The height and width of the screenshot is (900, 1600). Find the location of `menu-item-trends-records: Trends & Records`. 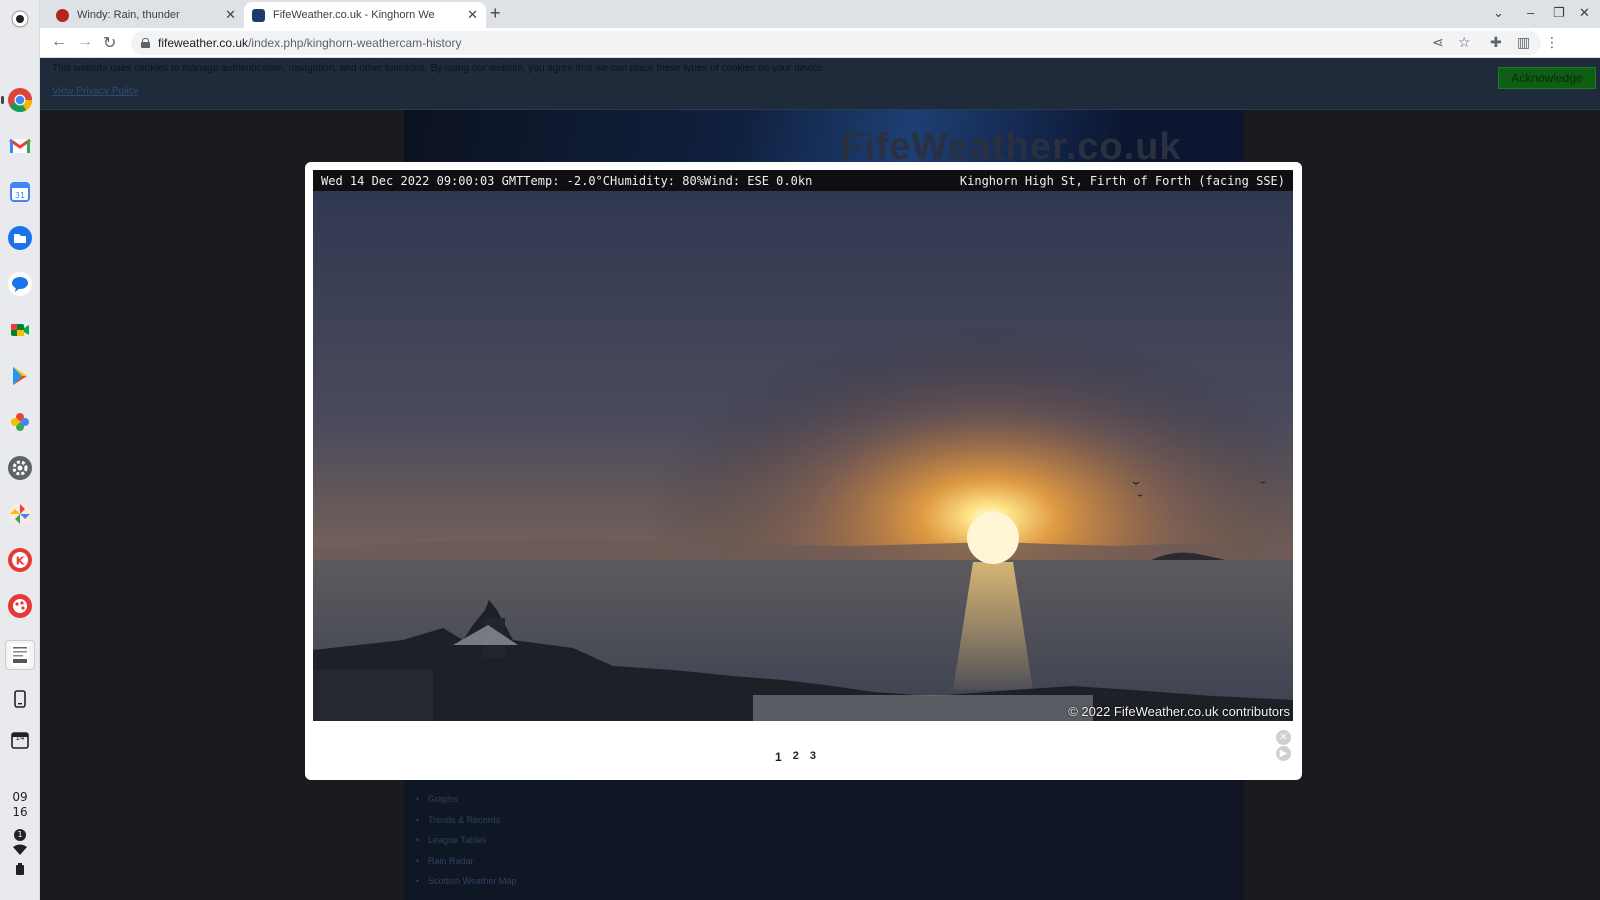

menu-item-trends-records: Trends & Records is located at coordinates (458, 820).